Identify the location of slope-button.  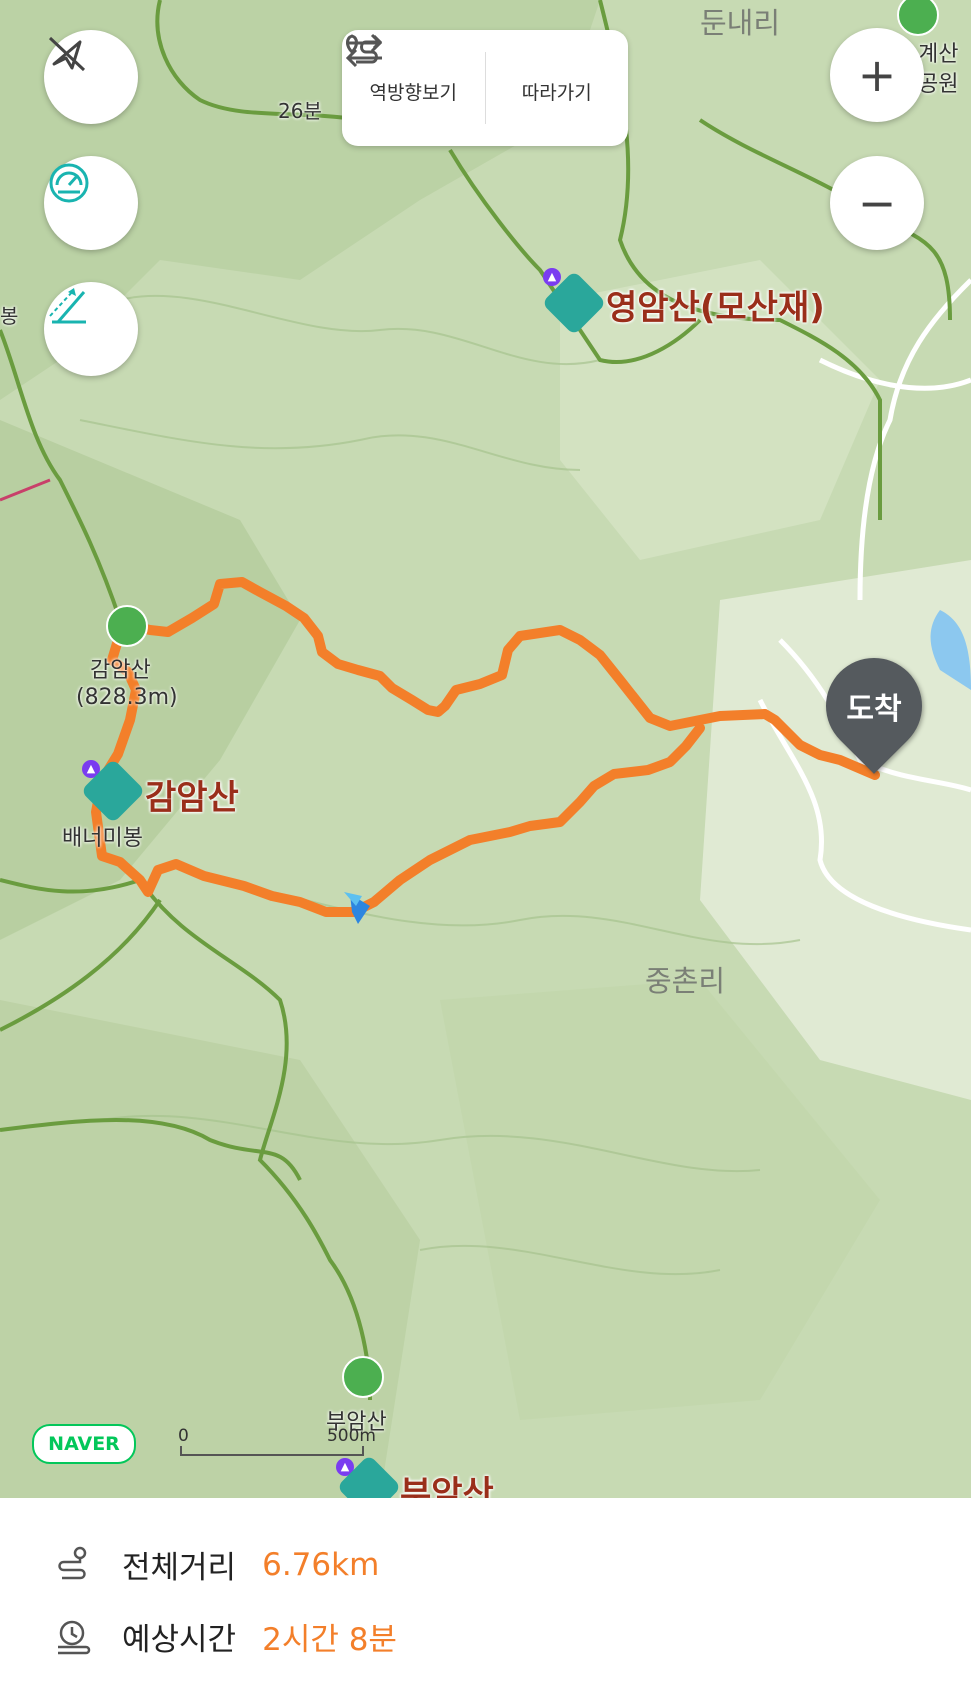
(91, 329).